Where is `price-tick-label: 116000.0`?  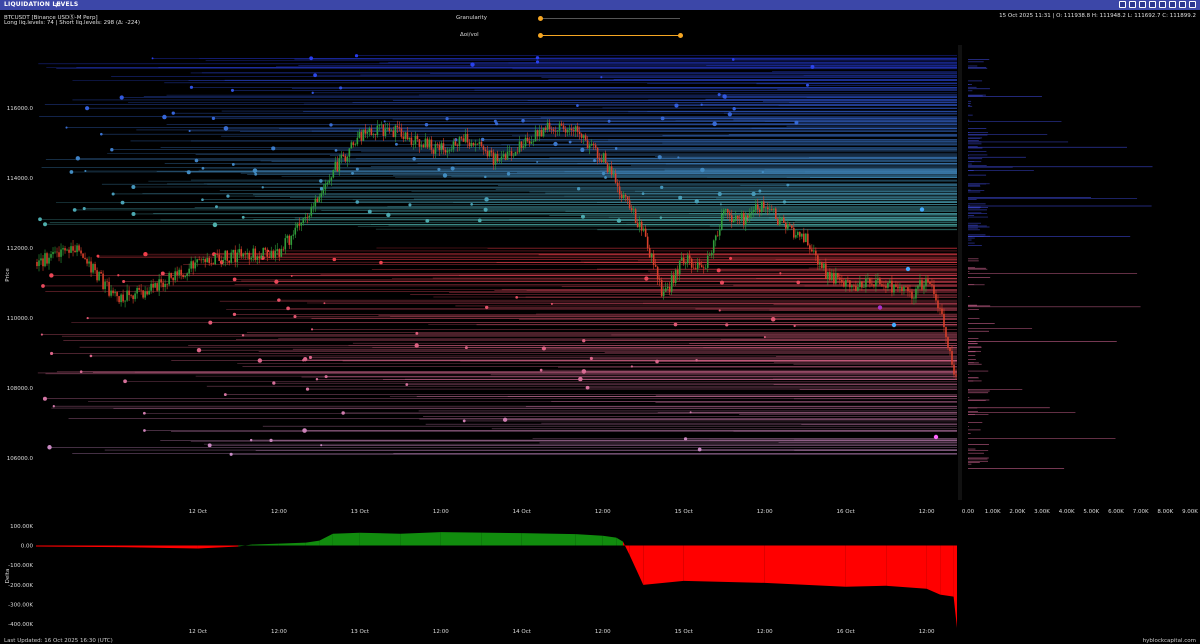 price-tick-label: 116000.0 is located at coordinates (20, 109).